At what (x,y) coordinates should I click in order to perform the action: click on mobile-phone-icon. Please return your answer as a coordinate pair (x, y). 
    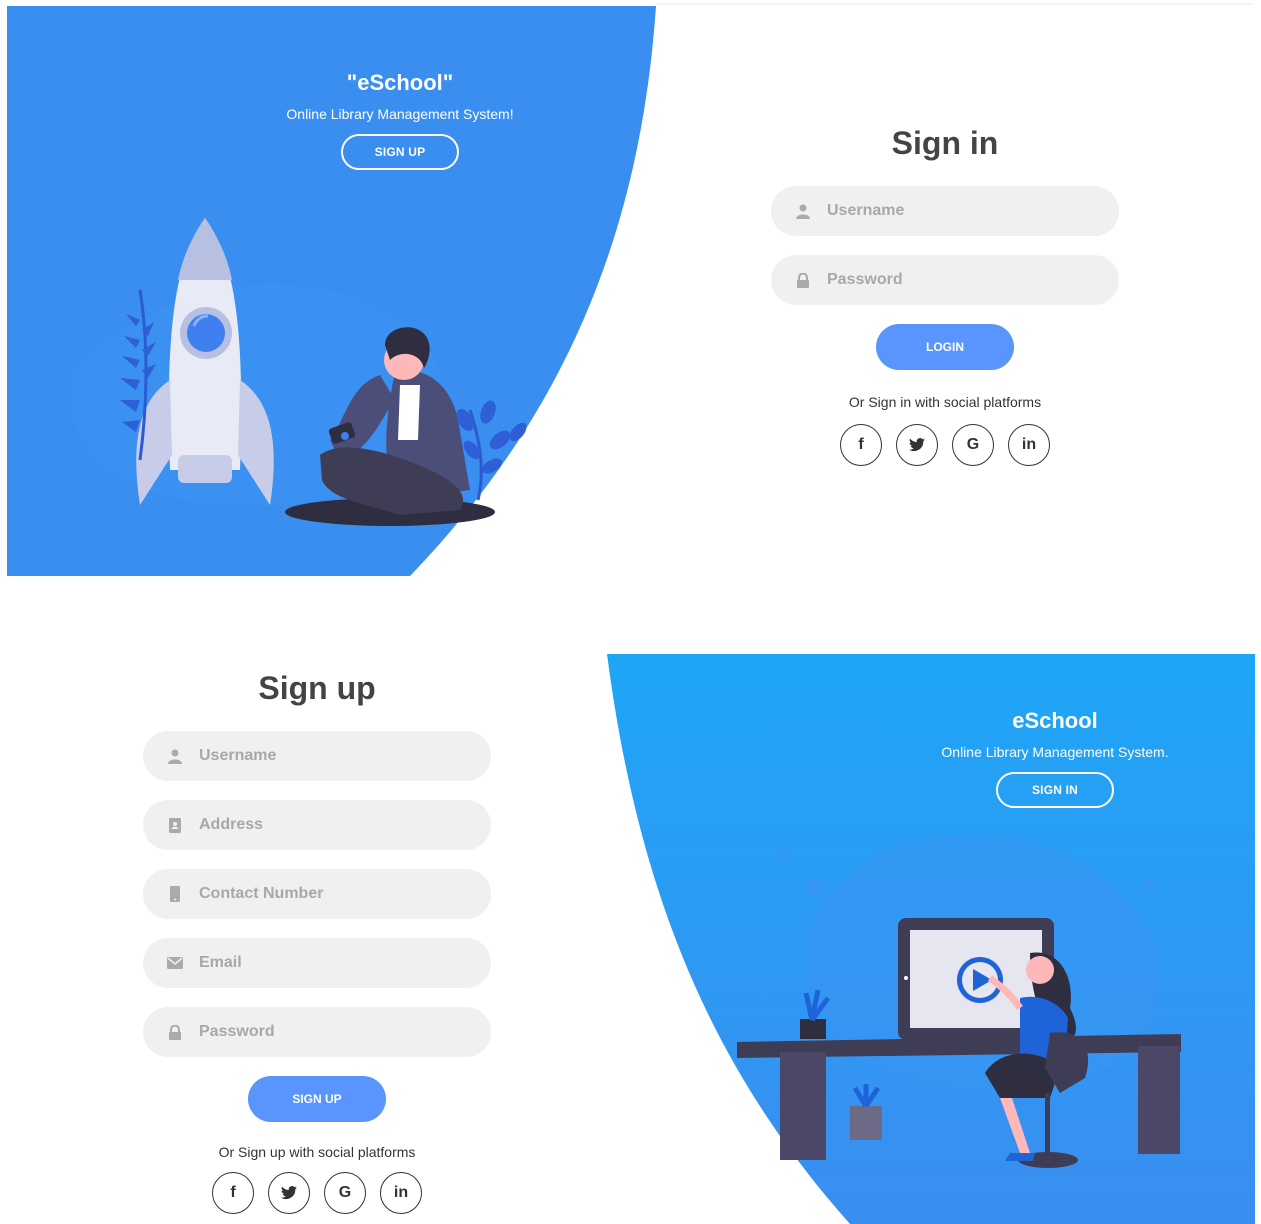
    Looking at the image, I should click on (175, 894).